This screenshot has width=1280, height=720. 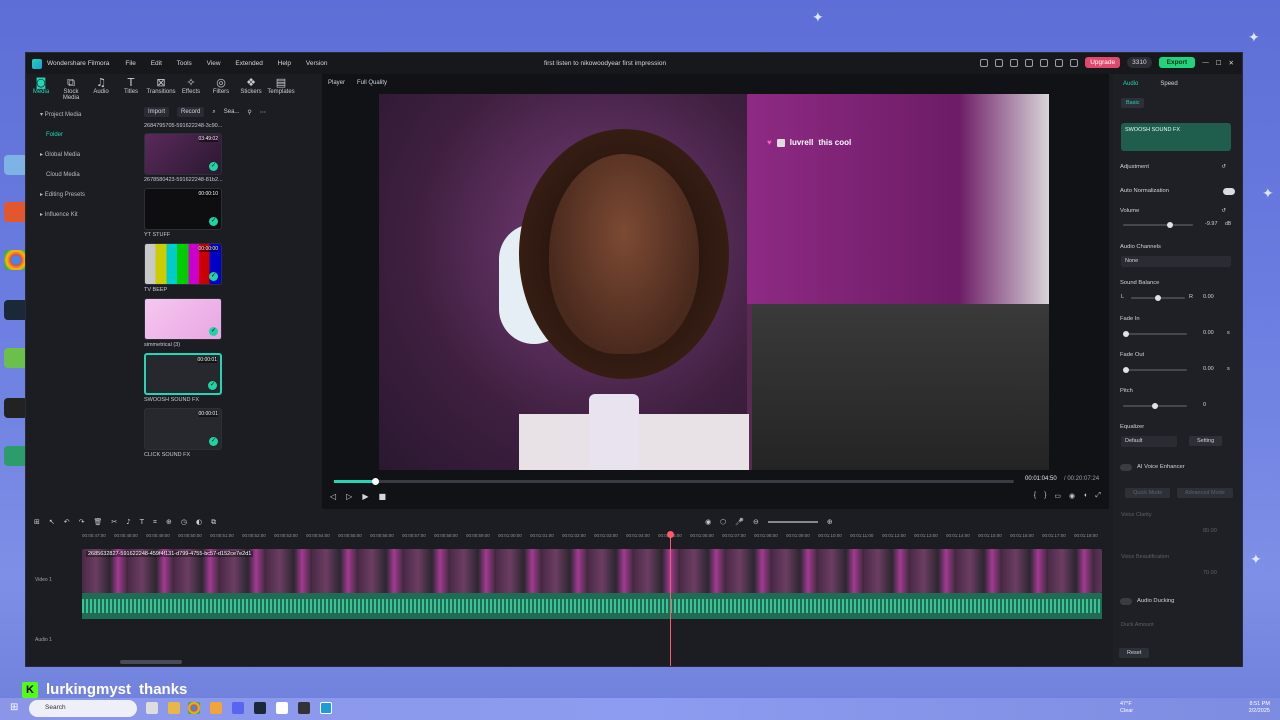 I want to click on filmora-taskbar-icon, so click(x=326, y=708).